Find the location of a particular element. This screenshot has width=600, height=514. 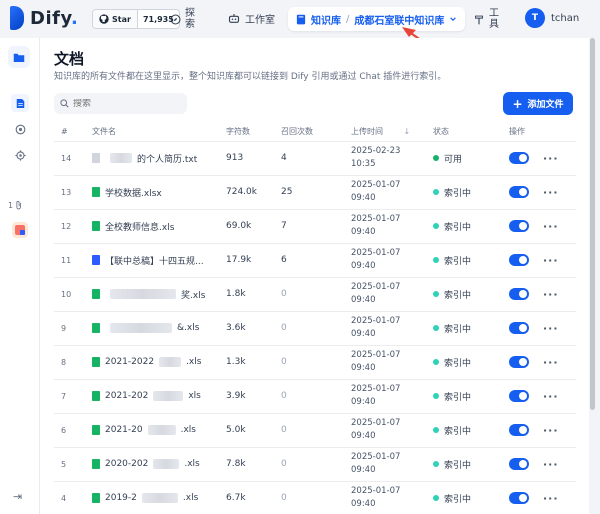

upload-time: 2025-02-23 10:35 is located at coordinates (390, 158).